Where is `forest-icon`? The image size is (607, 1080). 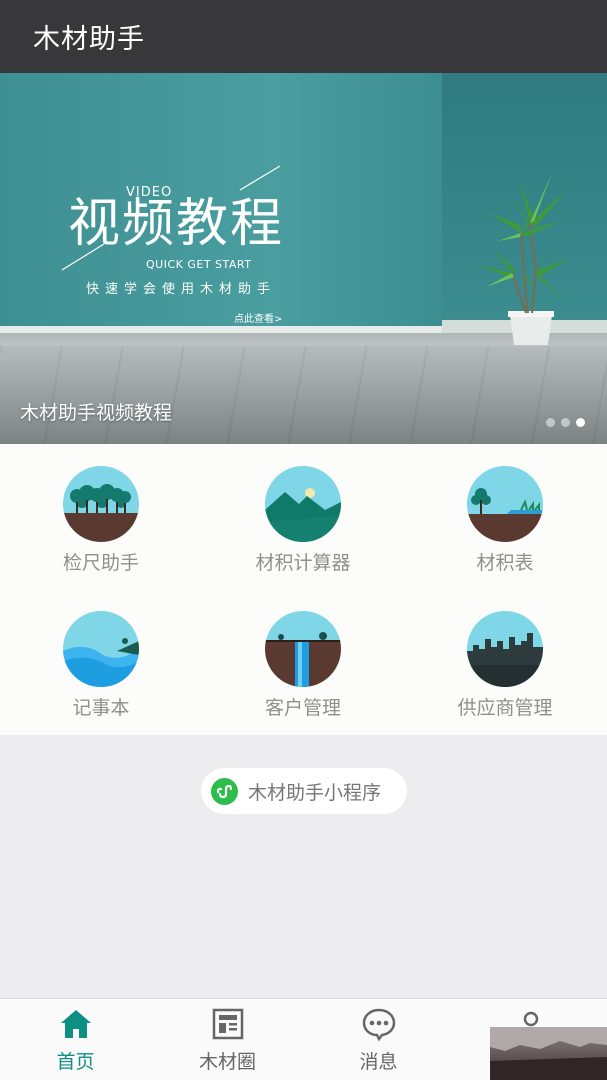 forest-icon is located at coordinates (101, 504).